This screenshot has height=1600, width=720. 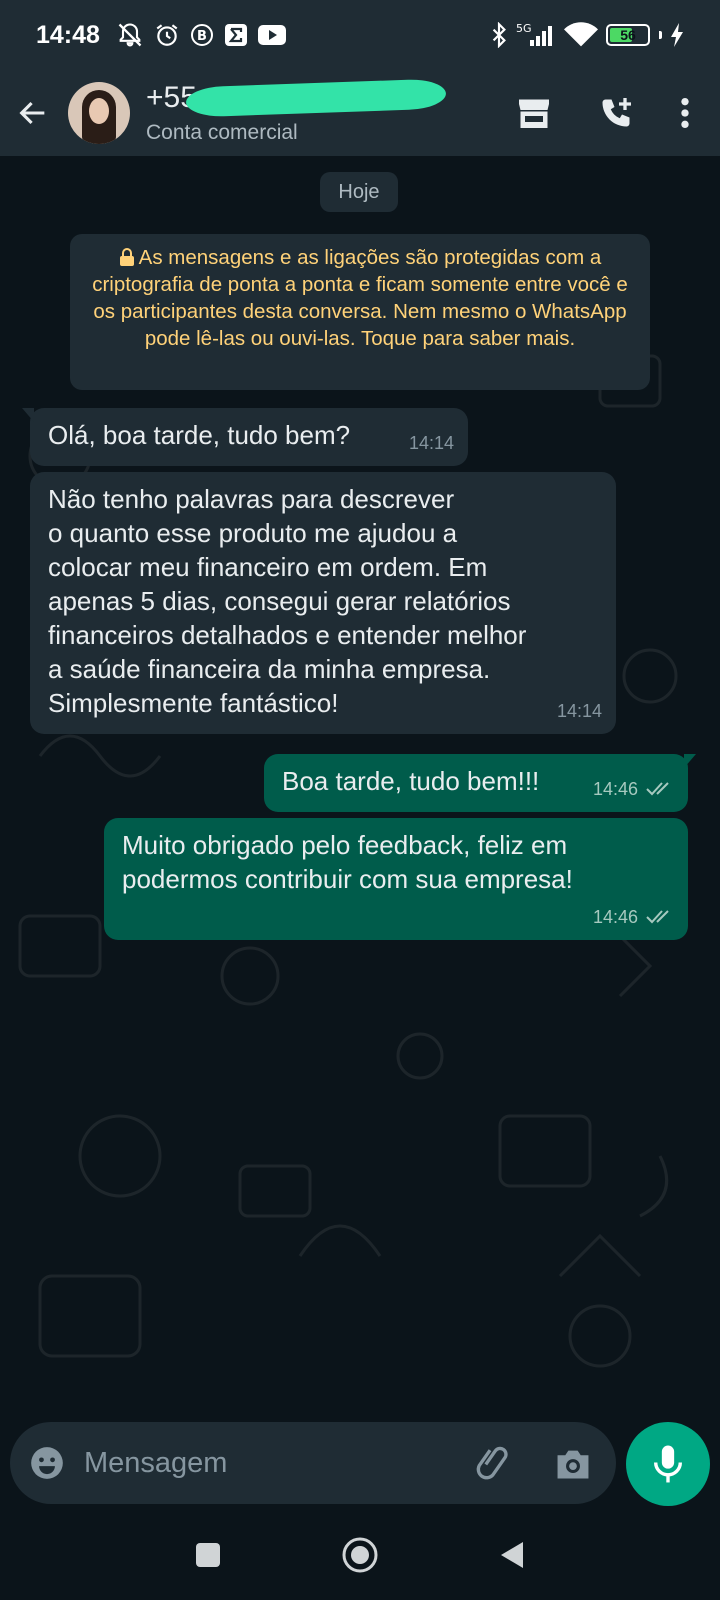 I want to click on recents-button, so click(x=208, y=1555).